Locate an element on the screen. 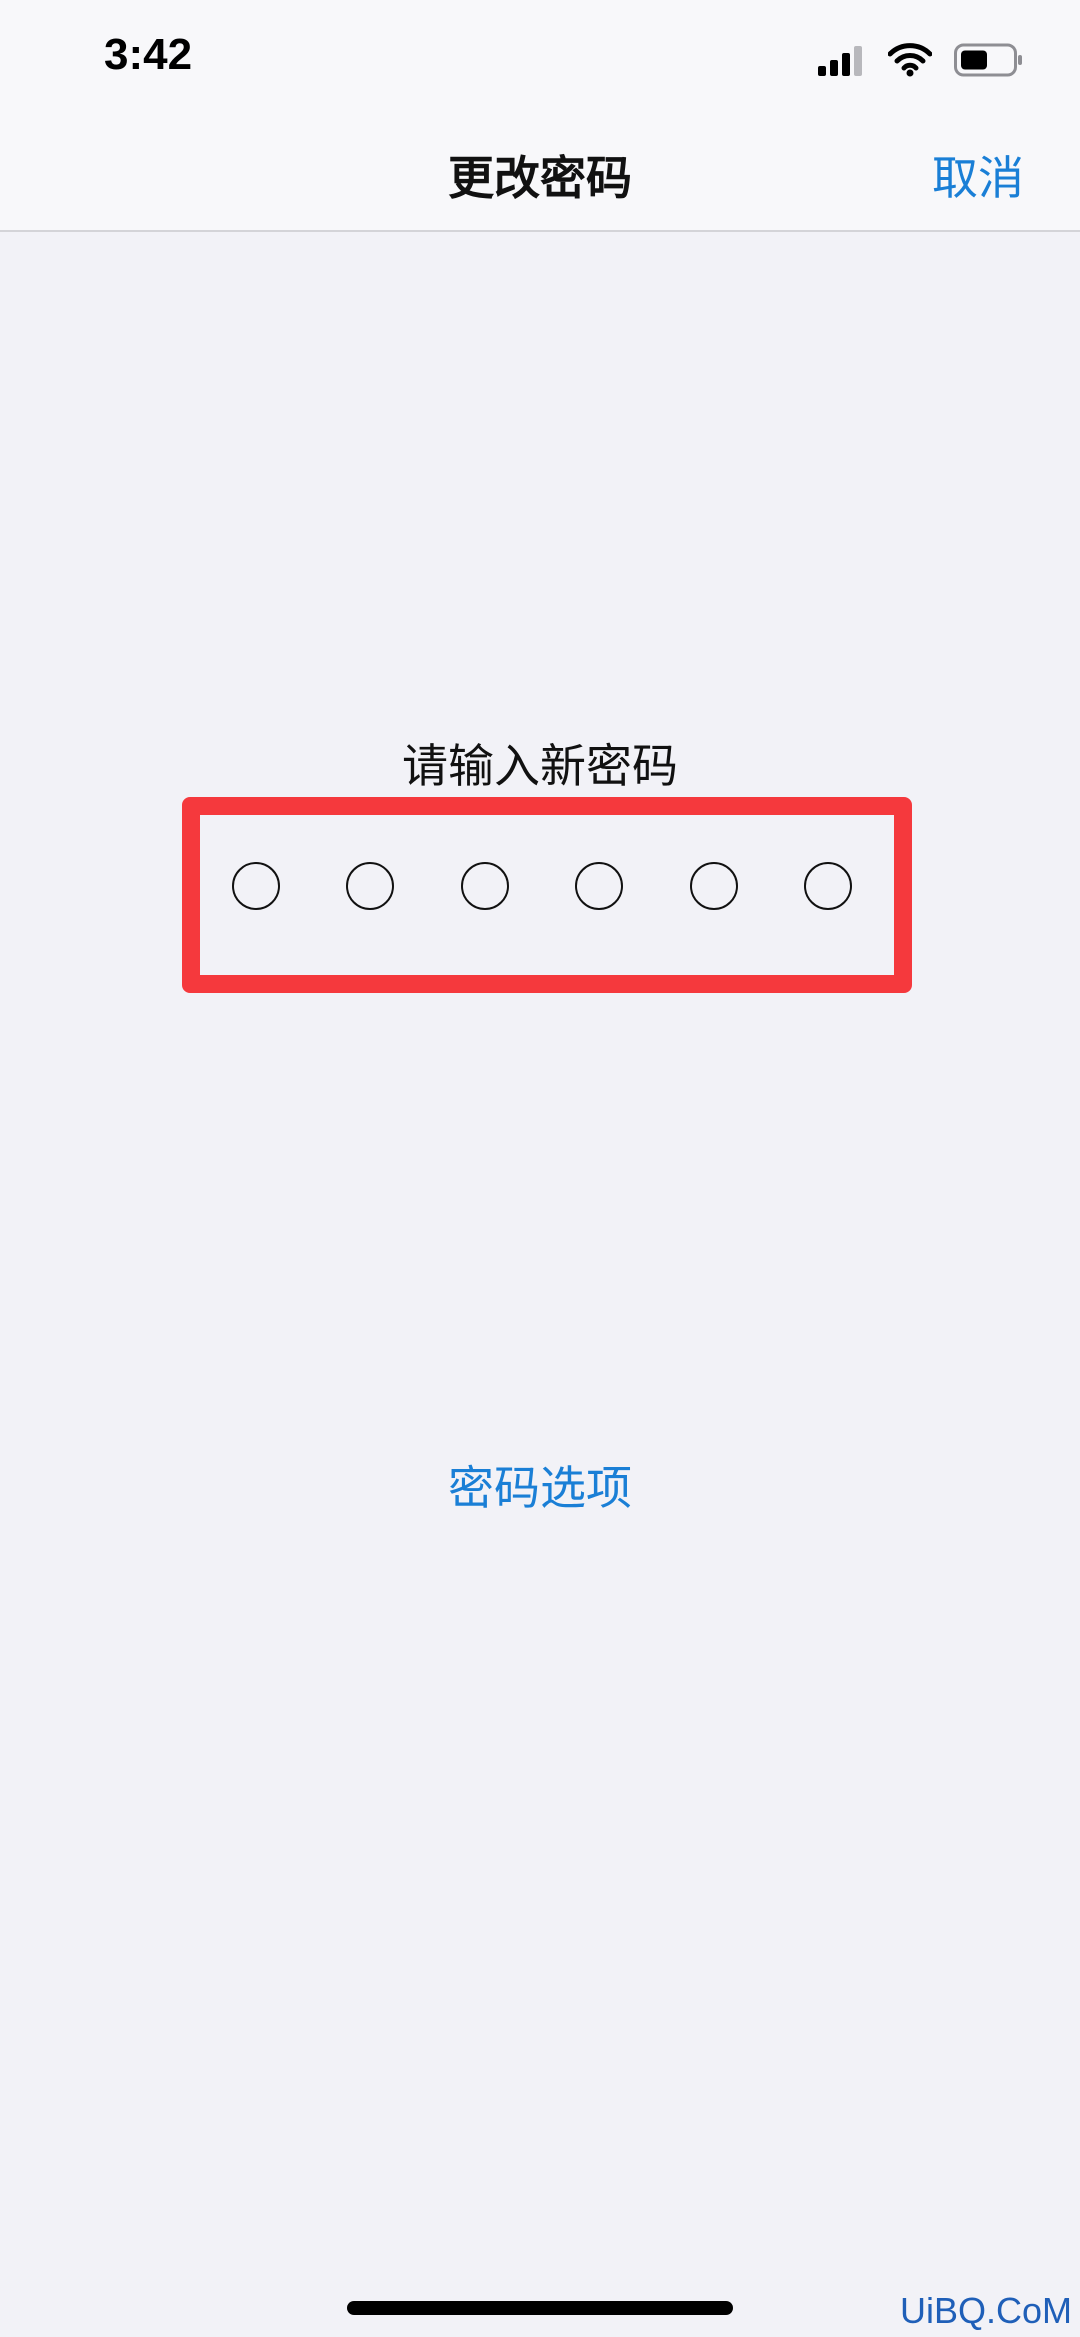 The width and height of the screenshot is (1080, 2337). watermark: UiBQ.CoM is located at coordinates (985, 2310).